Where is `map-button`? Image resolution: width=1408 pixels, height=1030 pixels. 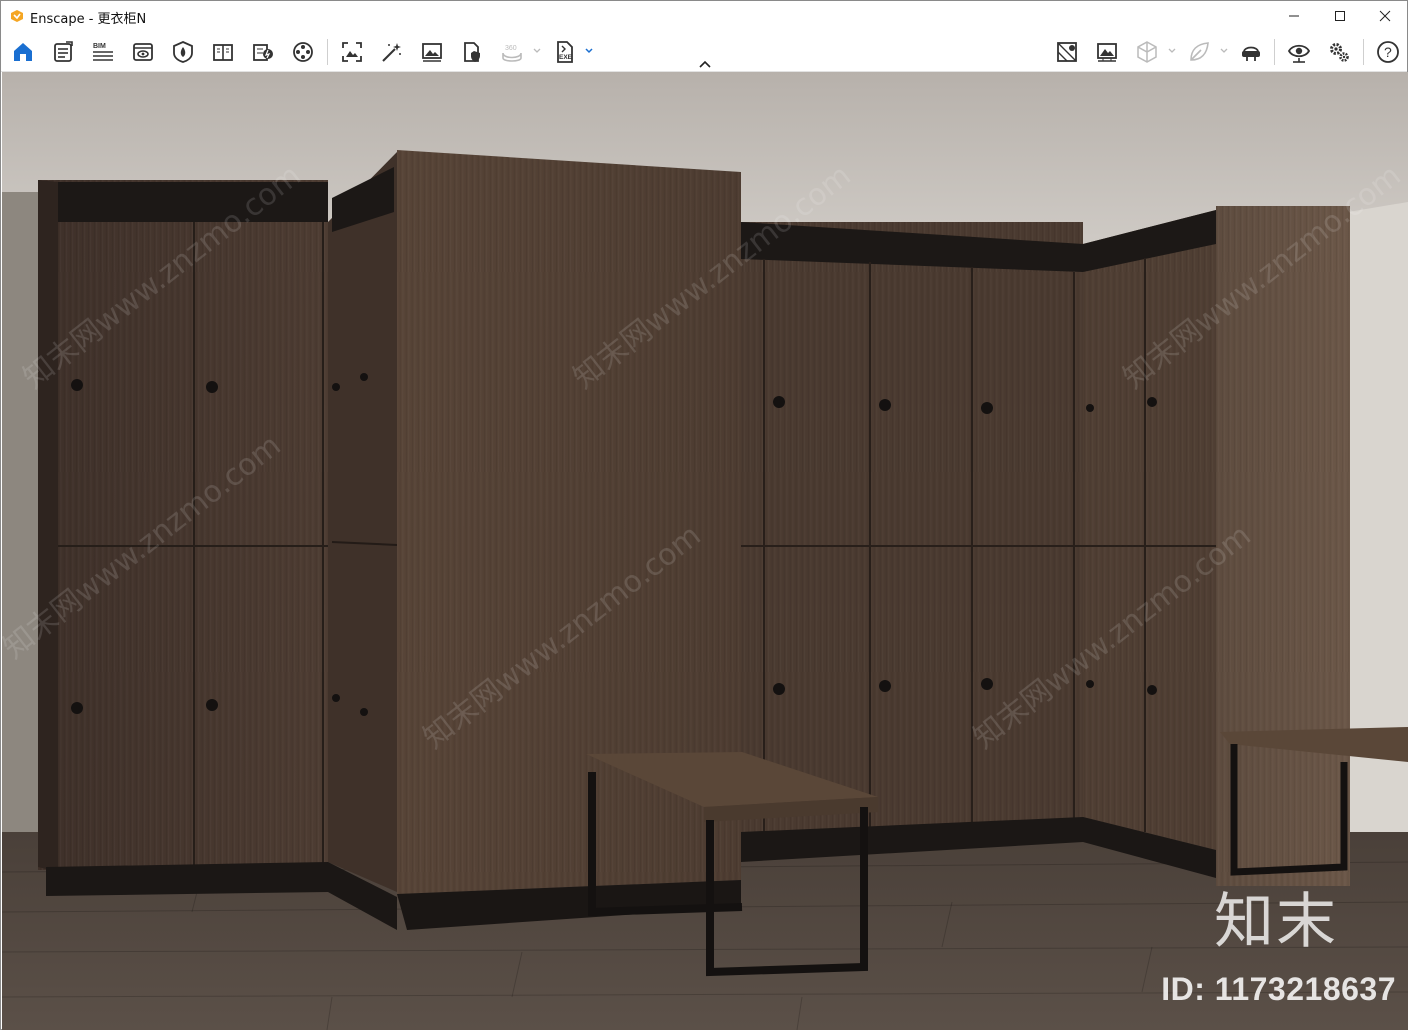 map-button is located at coordinates (1067, 52).